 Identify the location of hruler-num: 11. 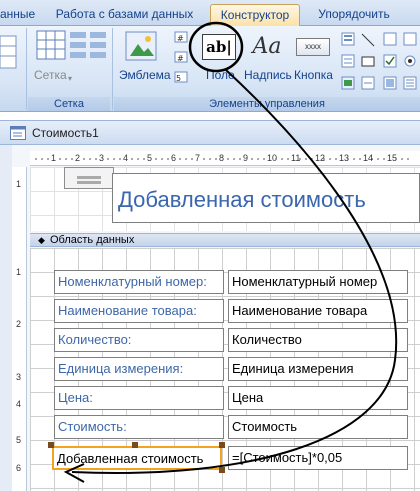
(296, 158).